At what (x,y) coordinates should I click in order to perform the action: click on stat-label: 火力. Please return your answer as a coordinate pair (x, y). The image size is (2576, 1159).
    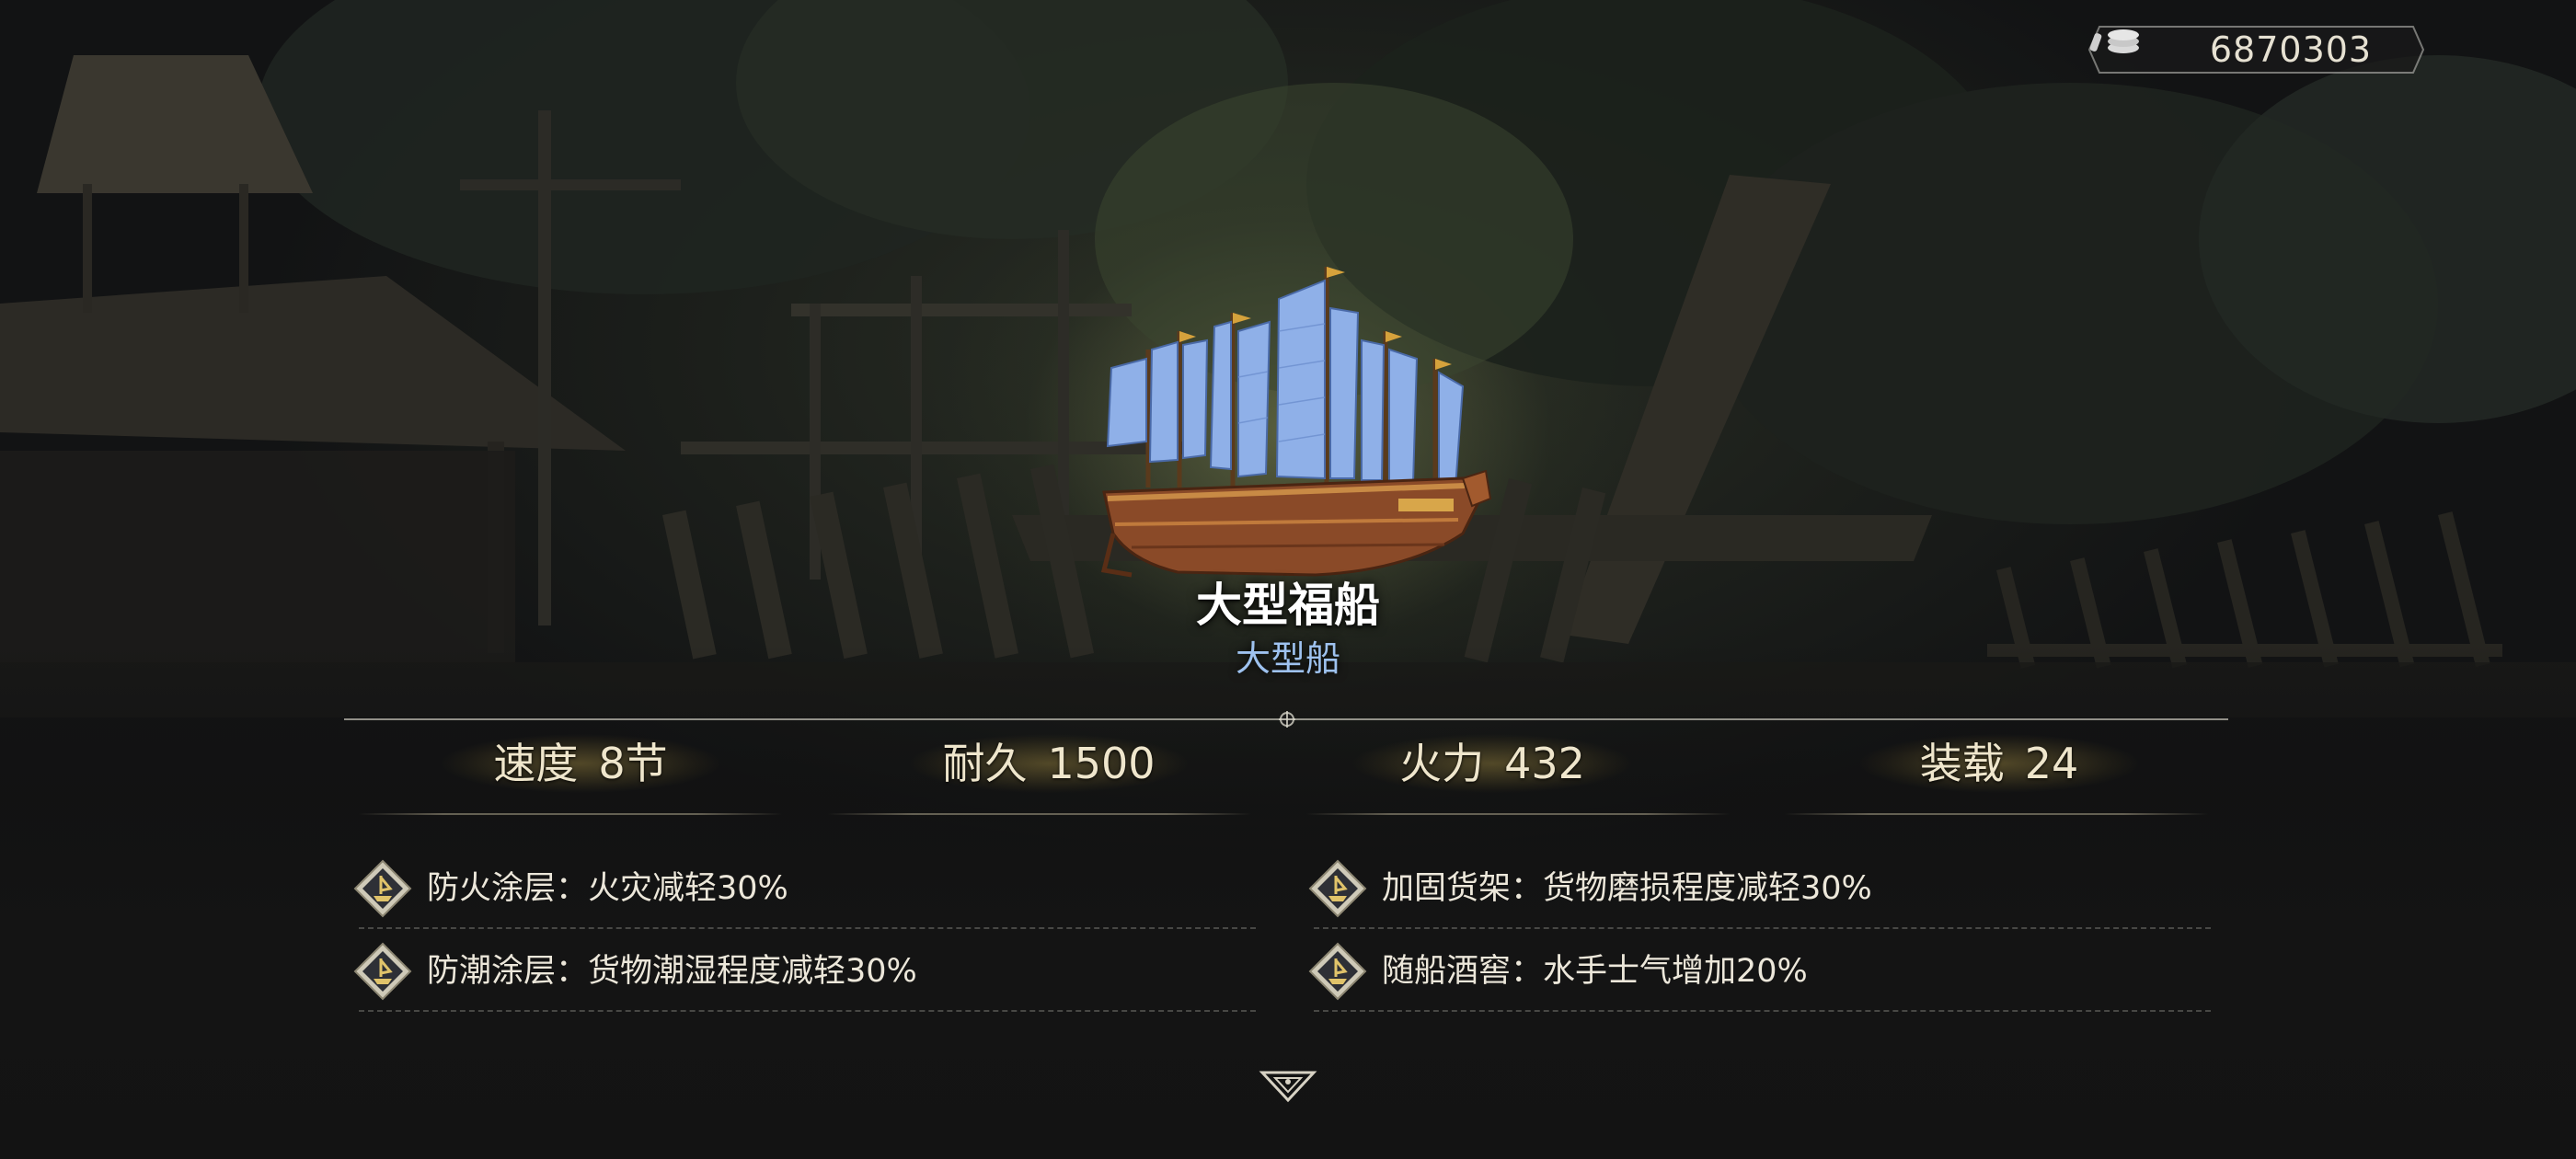
    Looking at the image, I should click on (1442, 763).